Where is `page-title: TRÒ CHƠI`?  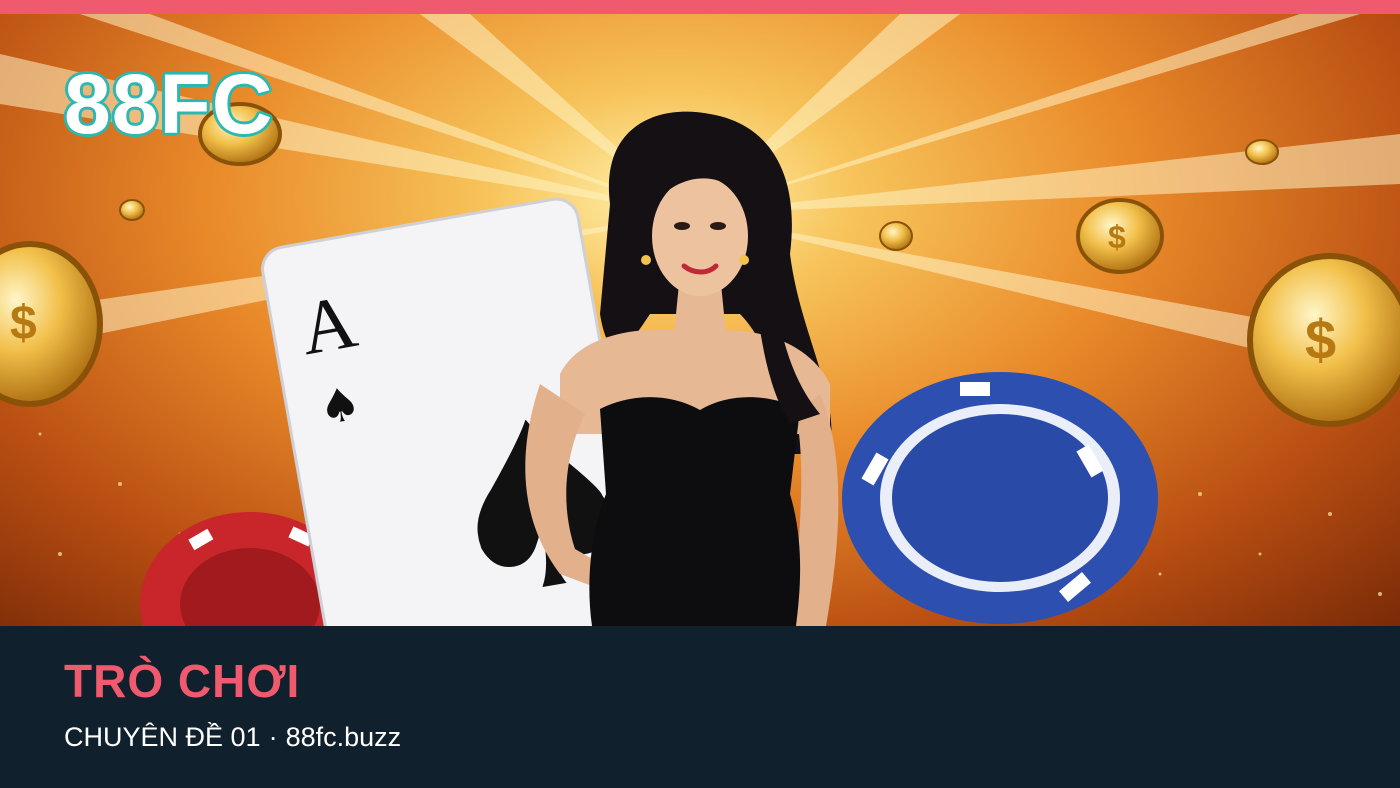
page-title: TRÒ CHƠI is located at coordinates (182, 681).